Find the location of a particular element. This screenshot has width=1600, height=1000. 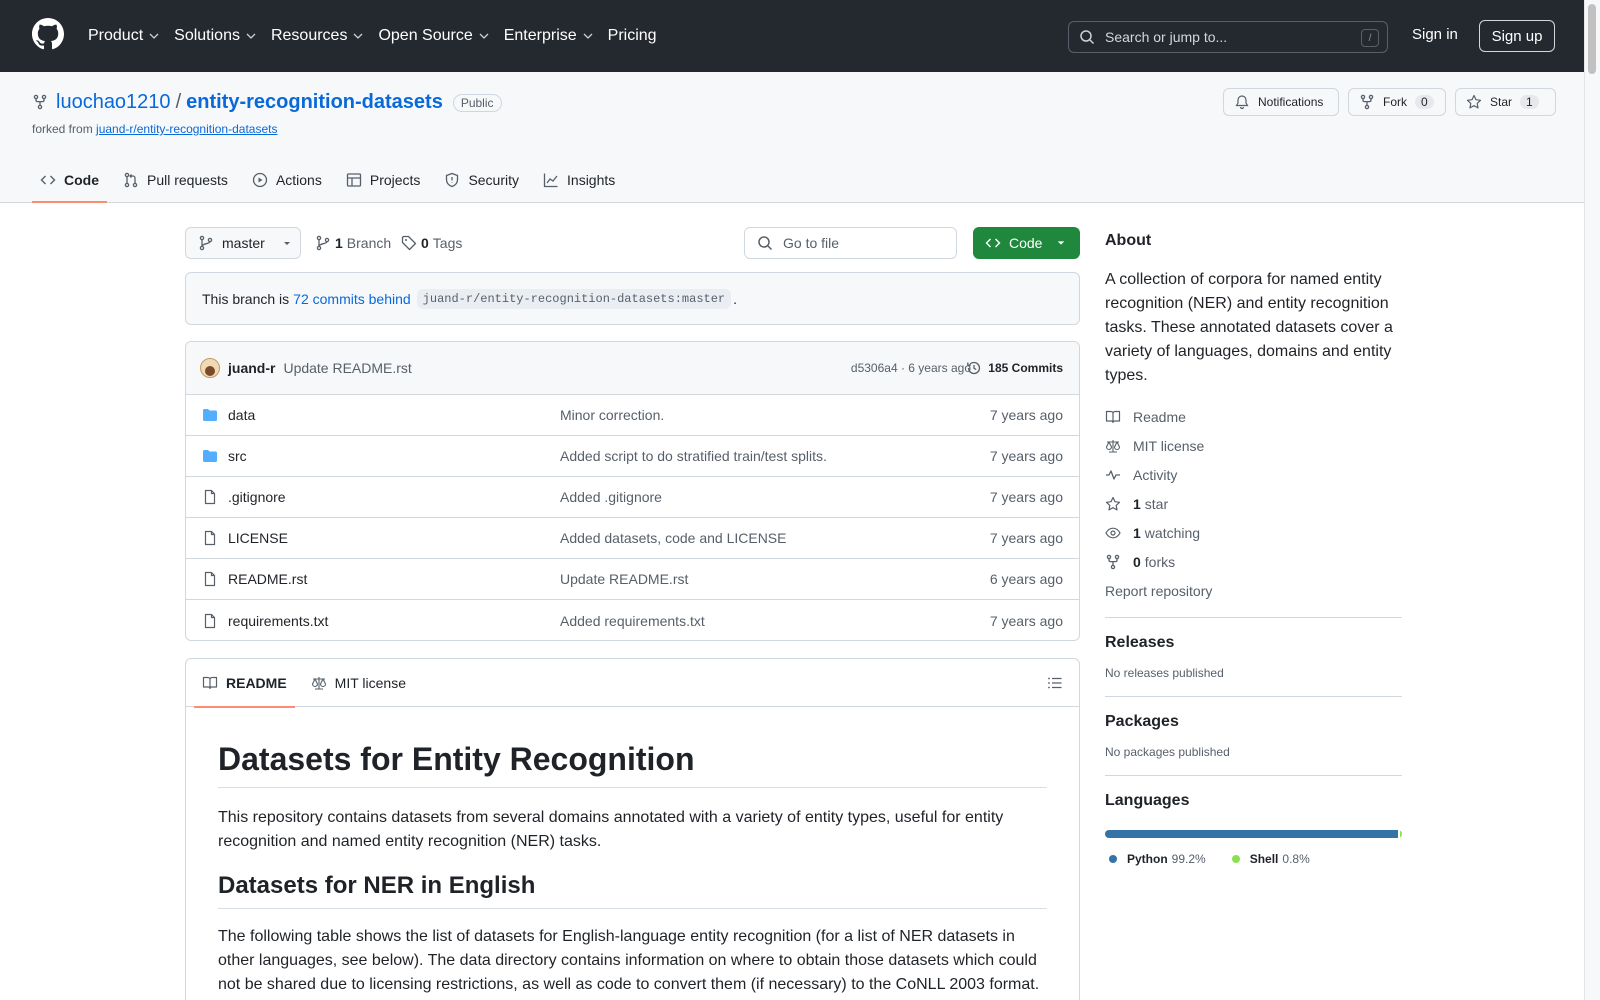

file-commit-message-link: Added .gitignore is located at coordinates (611, 497).